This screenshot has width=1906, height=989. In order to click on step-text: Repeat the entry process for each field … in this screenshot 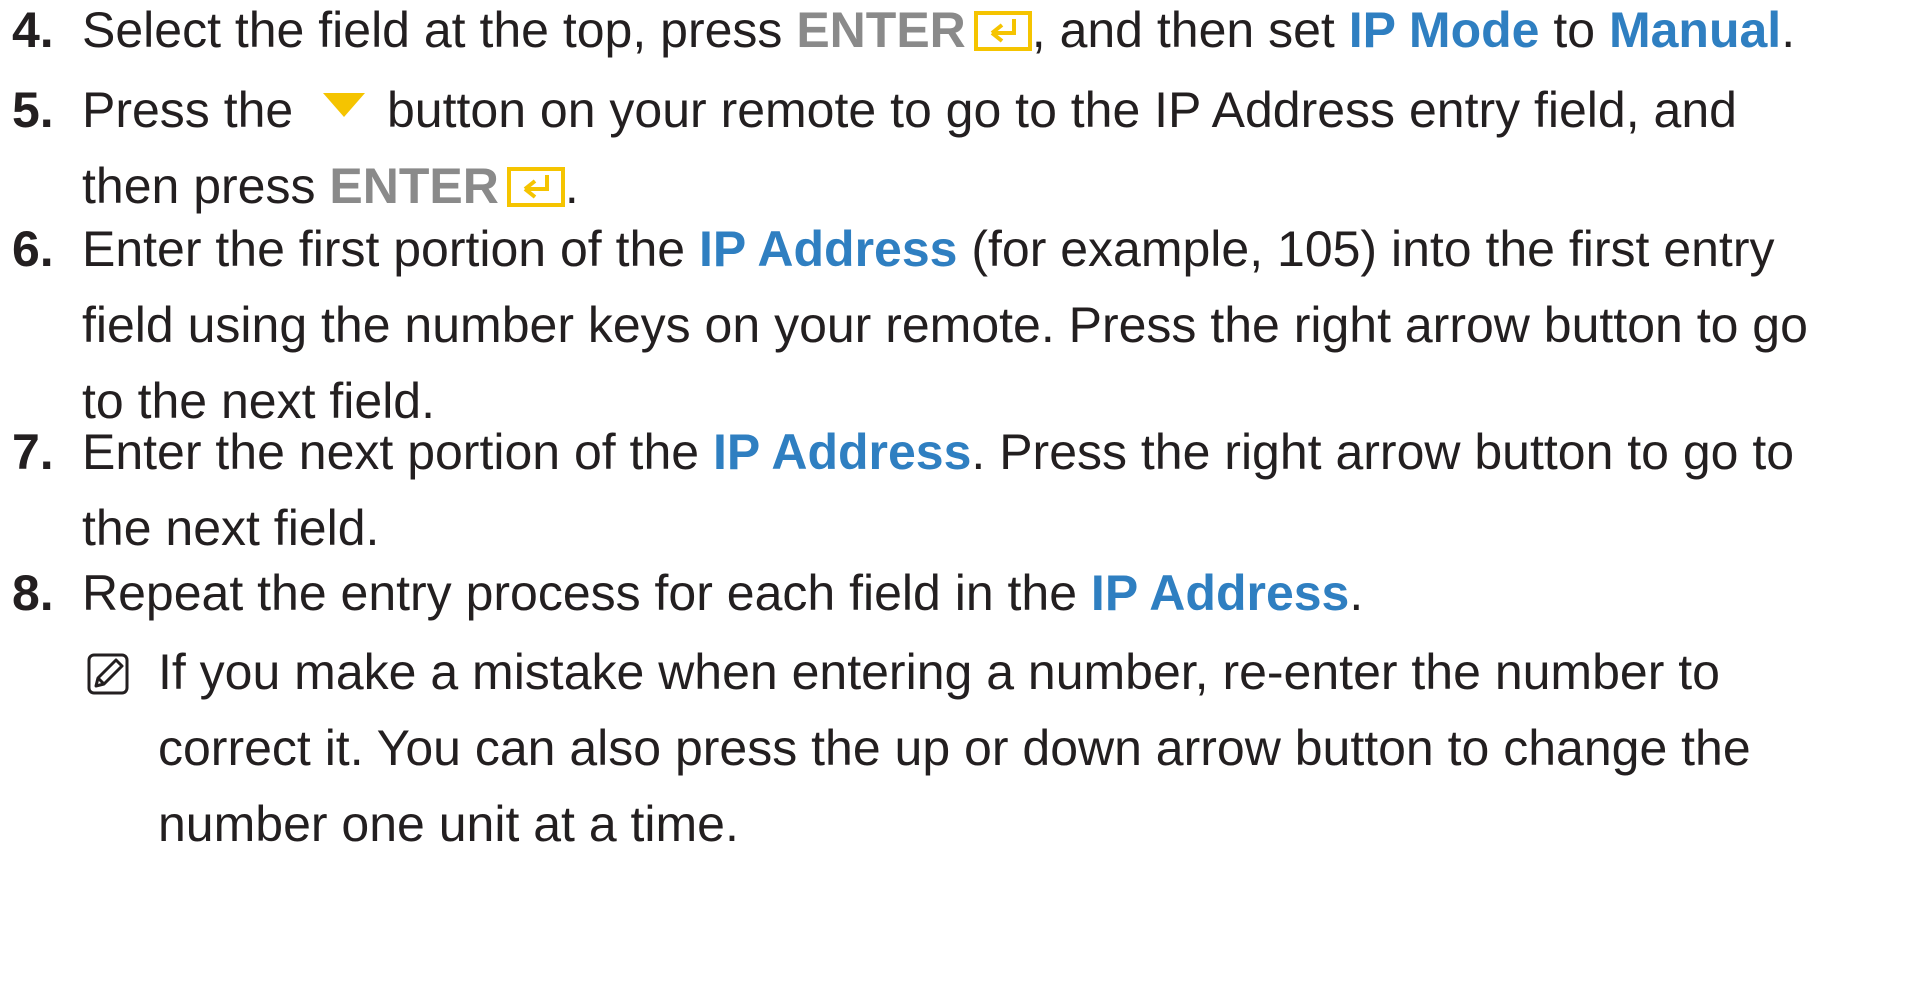, I will do `click(992, 593)`.